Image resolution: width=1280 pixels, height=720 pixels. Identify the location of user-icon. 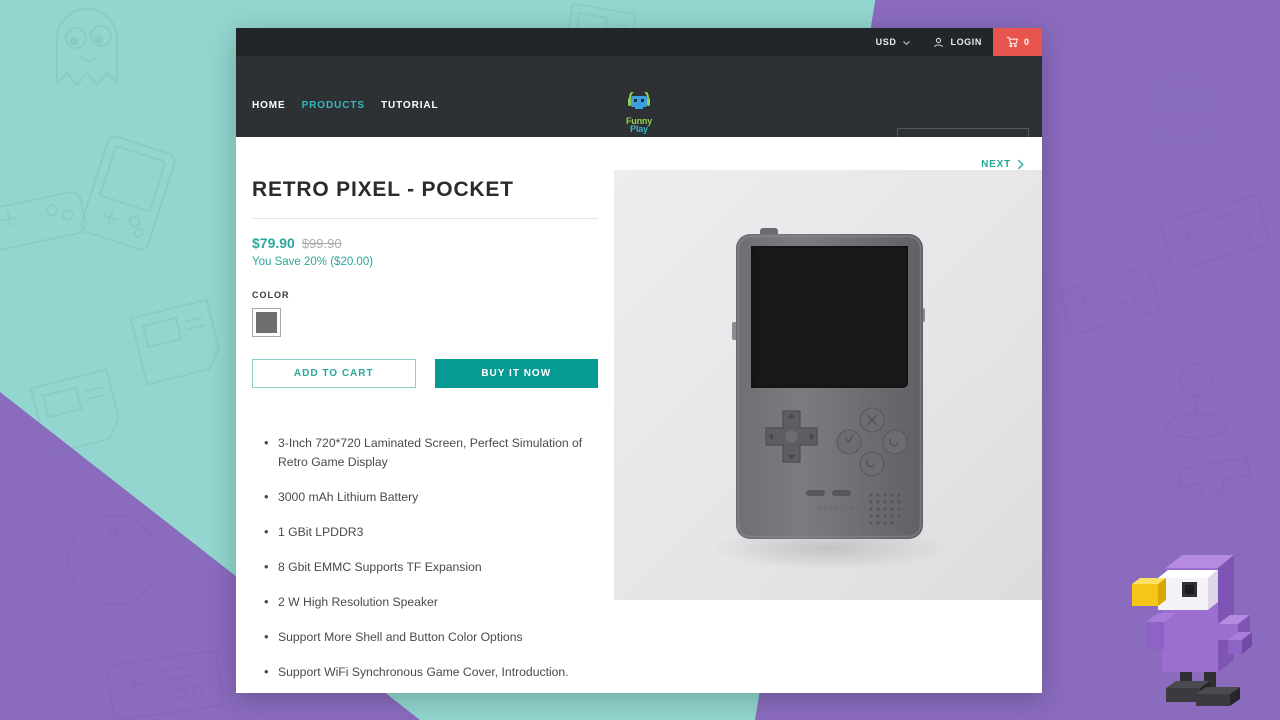
(939, 42).